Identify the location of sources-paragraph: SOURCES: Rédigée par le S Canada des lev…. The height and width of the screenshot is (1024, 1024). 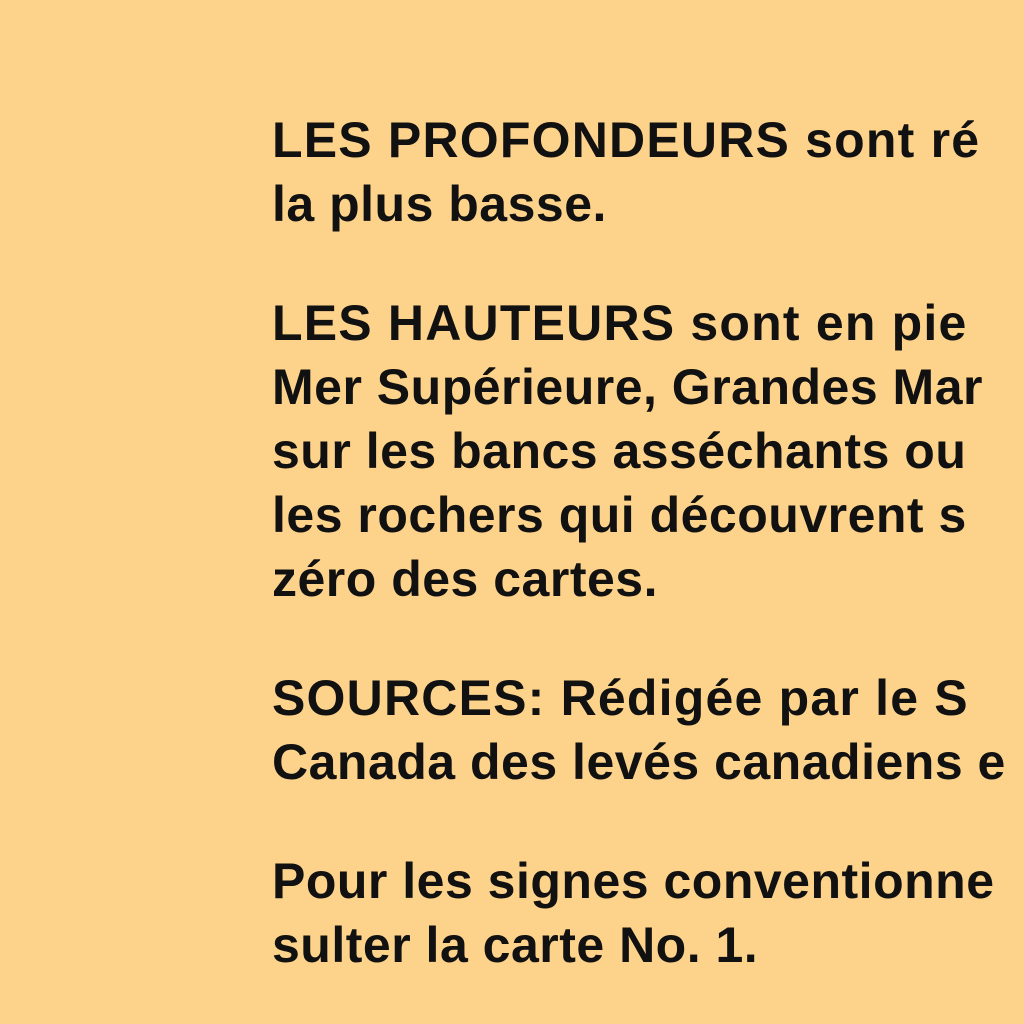
(648, 730).